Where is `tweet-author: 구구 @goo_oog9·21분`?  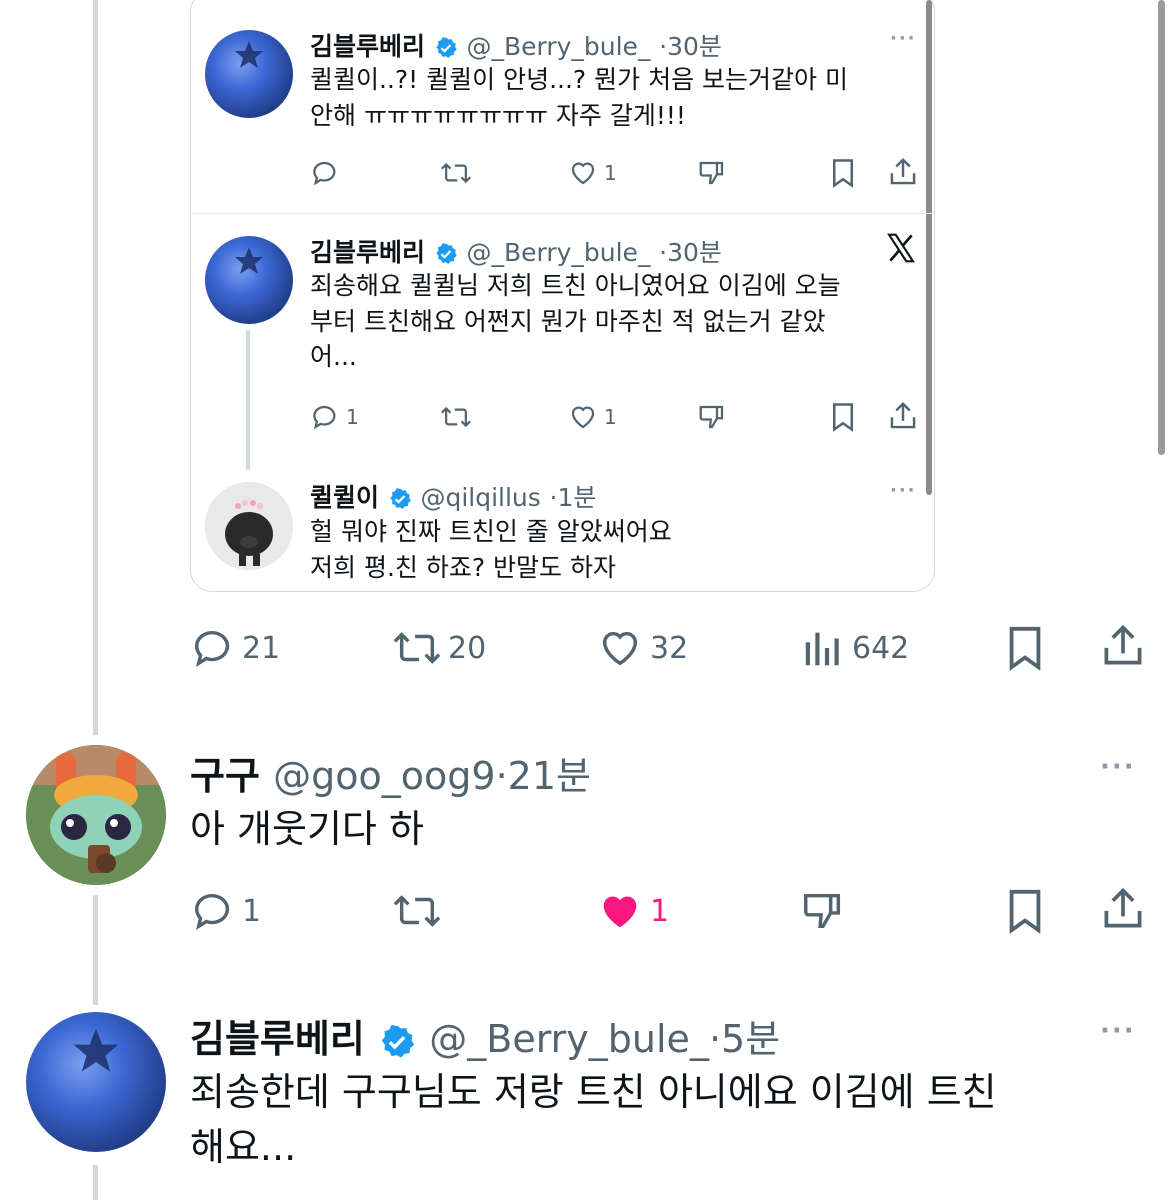 tweet-author: 구구 @goo_oog9·21분 is located at coordinates (390, 772).